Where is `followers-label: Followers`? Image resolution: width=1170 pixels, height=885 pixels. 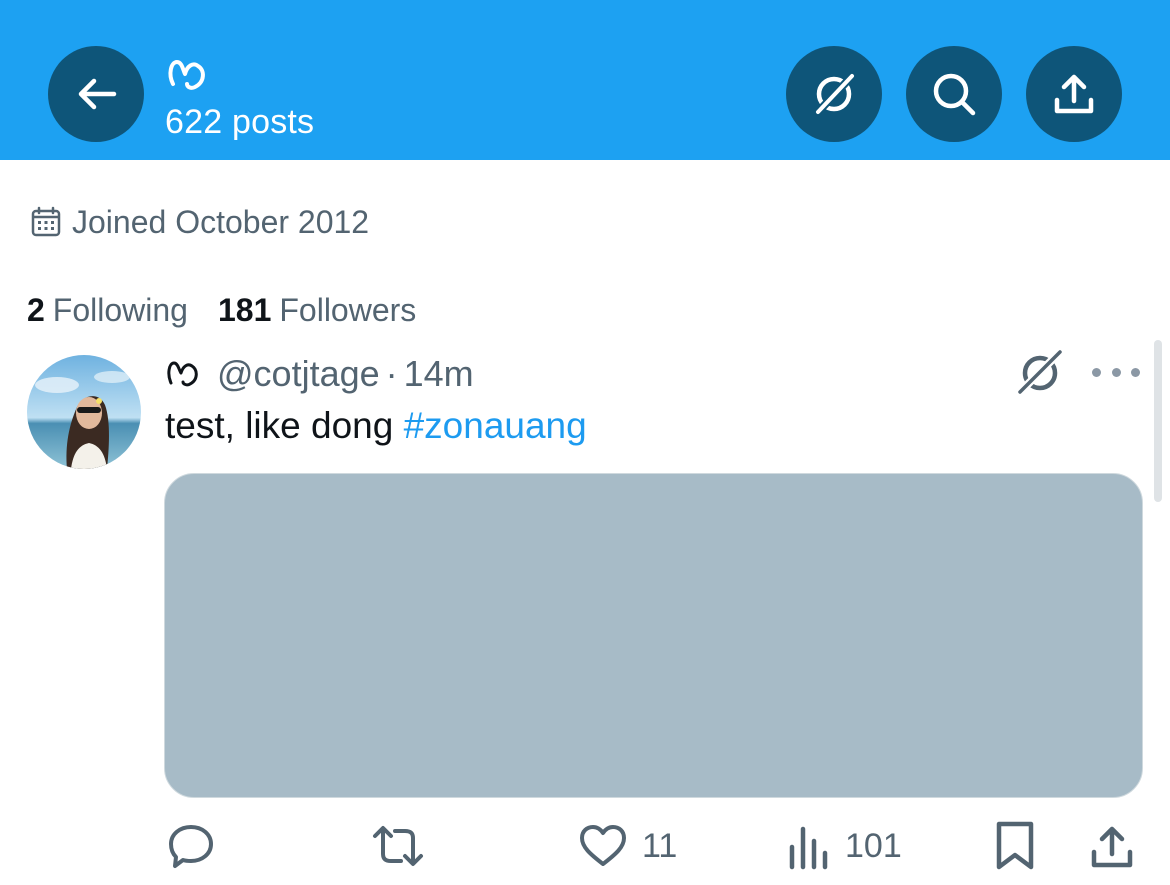
followers-label: Followers is located at coordinates (348, 310).